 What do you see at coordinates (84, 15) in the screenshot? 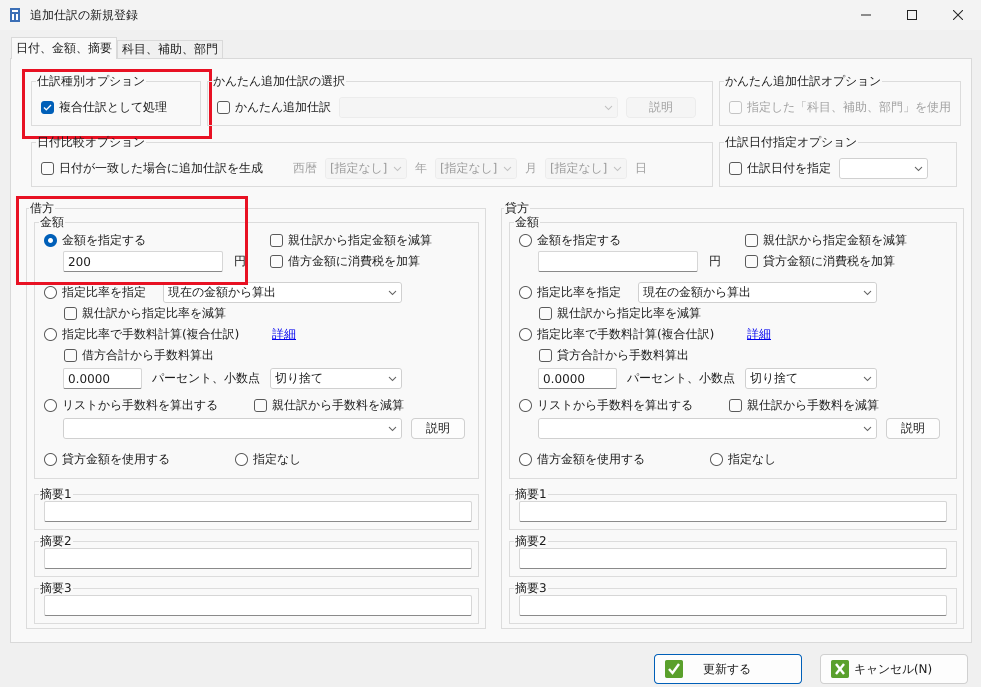
I see `window-title: 追加仕訳の新規登録` at bounding box center [84, 15].